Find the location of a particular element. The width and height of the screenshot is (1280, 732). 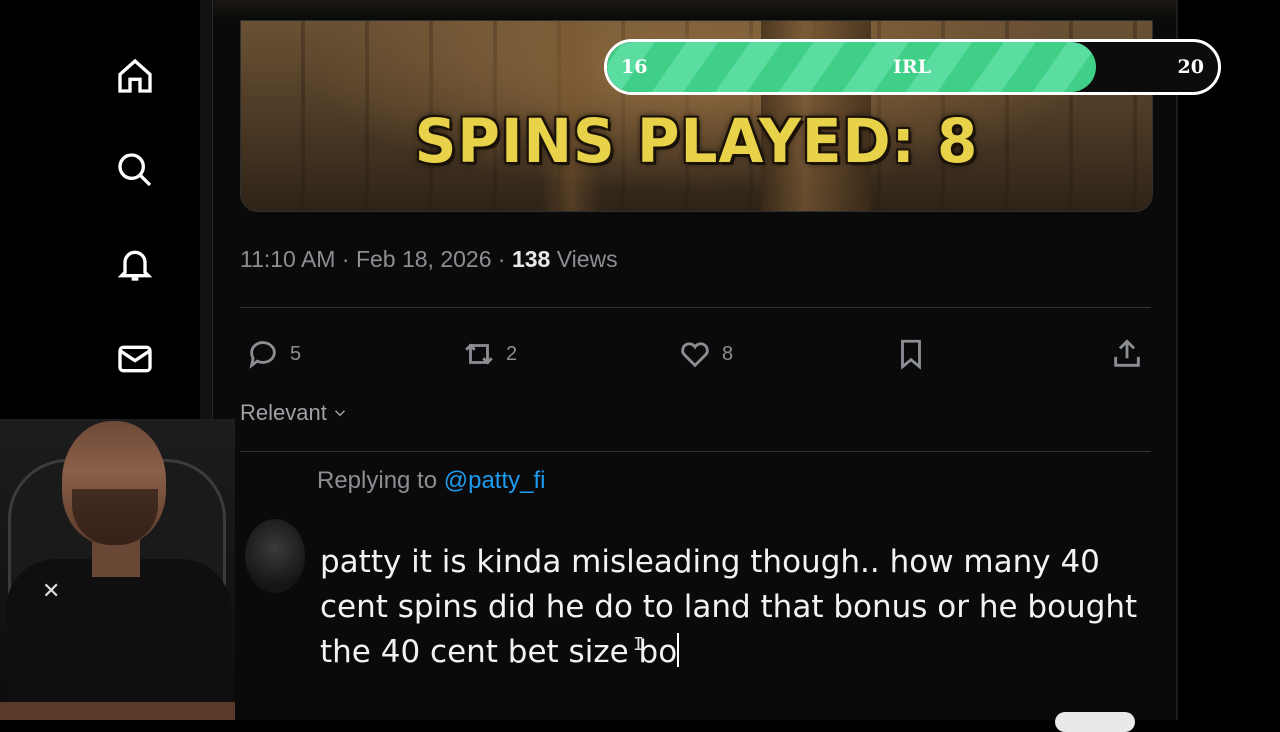

share-button is located at coordinates (1127, 354).